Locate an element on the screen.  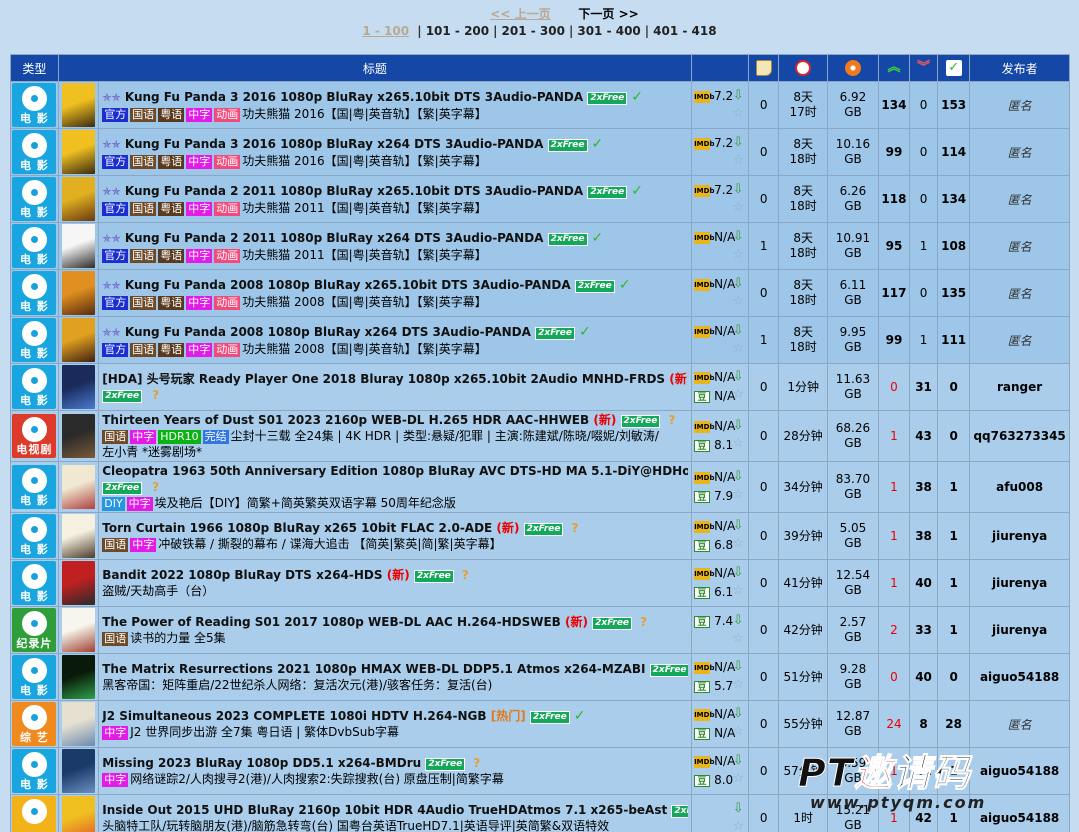
completed-count: 153 is located at coordinates (954, 105).